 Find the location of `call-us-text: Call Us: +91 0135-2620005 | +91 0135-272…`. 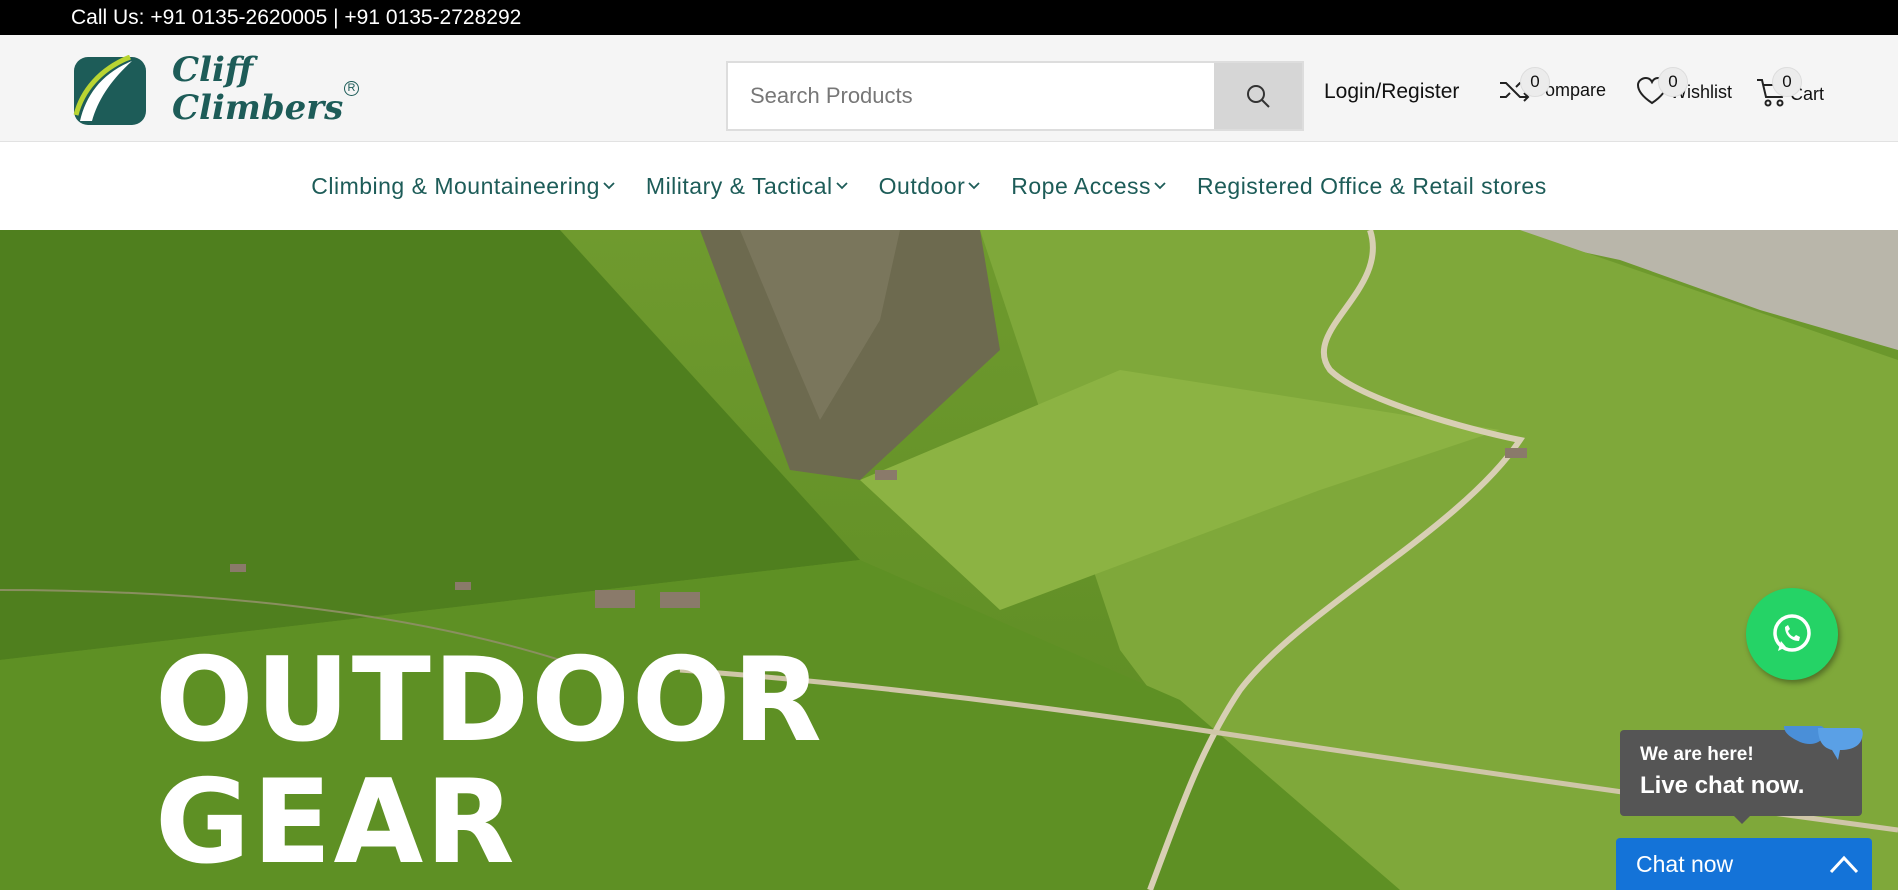

call-us-text: Call Us: +91 0135-2620005 | +91 0135-272… is located at coordinates (296, 17).